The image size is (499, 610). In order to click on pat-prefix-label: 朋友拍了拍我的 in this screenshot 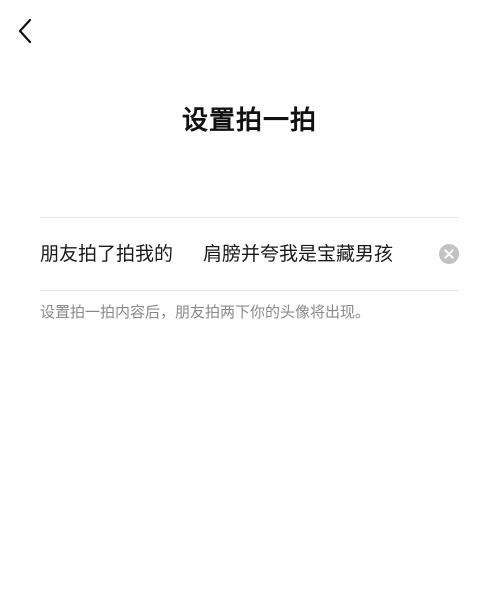, I will do `click(107, 254)`.